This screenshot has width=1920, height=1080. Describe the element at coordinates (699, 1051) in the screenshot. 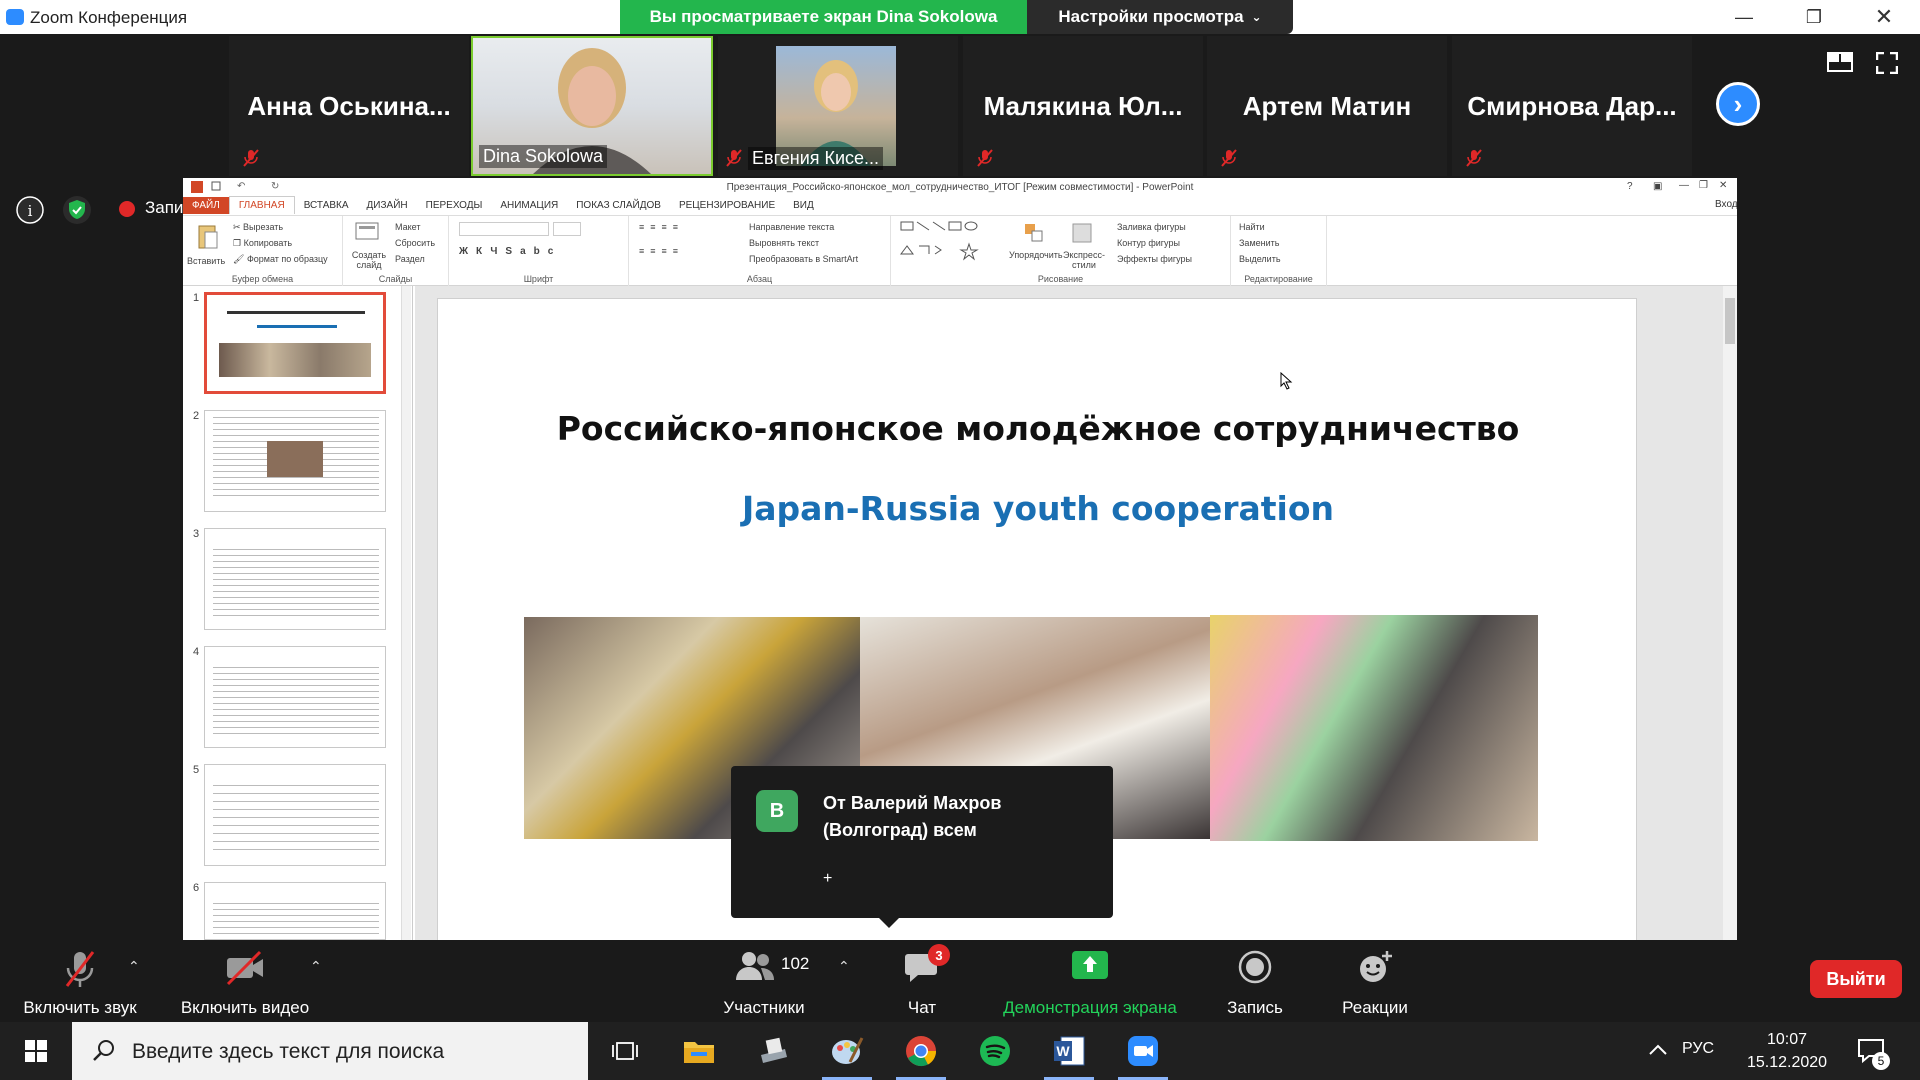

I see `file-explorer-icon` at that location.